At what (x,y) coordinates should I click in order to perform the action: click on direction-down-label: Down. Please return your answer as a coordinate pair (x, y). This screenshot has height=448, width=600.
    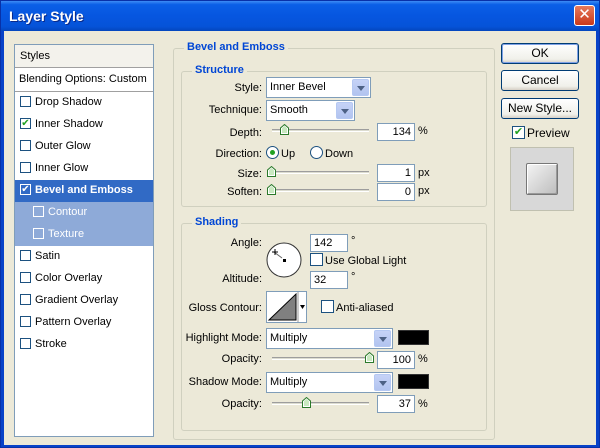
    Looking at the image, I should click on (339, 154).